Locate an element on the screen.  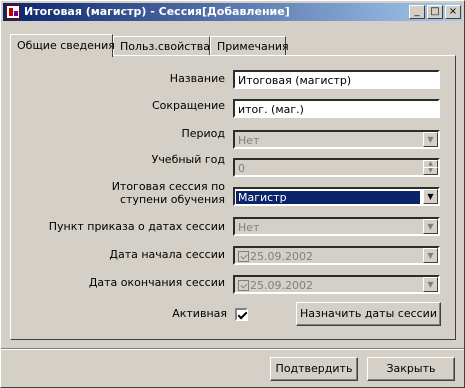
maximize-button: □ is located at coordinates (435, 12).